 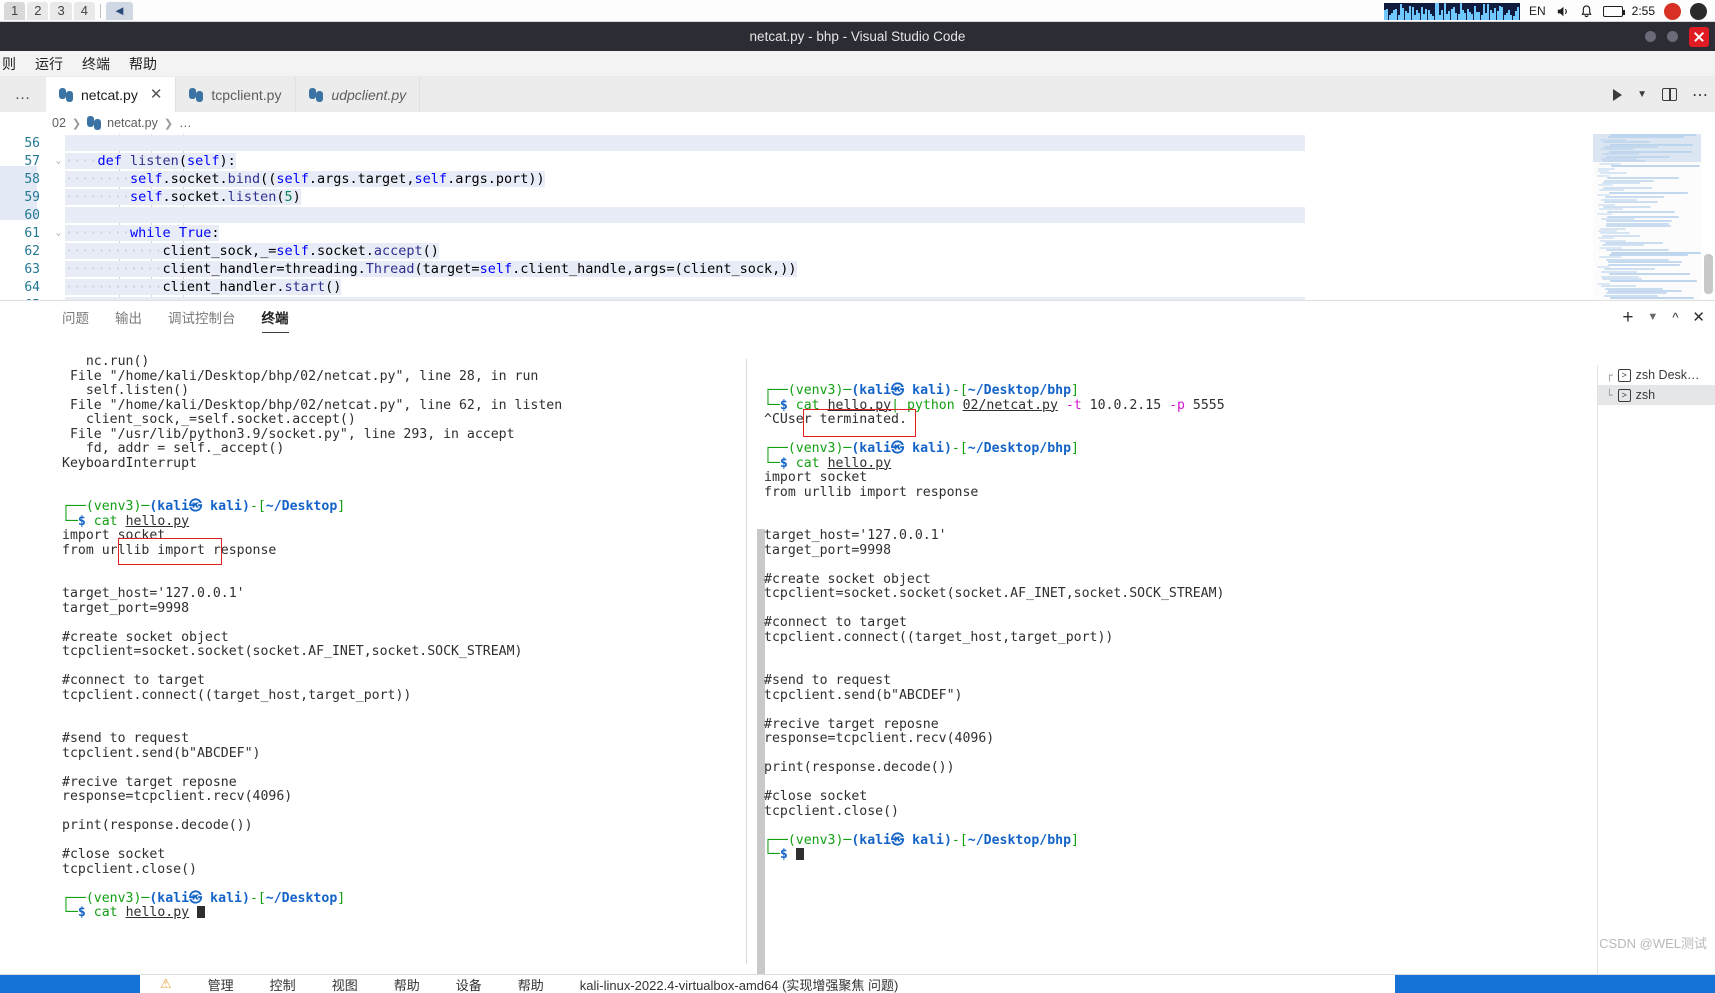 What do you see at coordinates (857, 143) in the screenshot?
I see `code-line: 56` at bounding box center [857, 143].